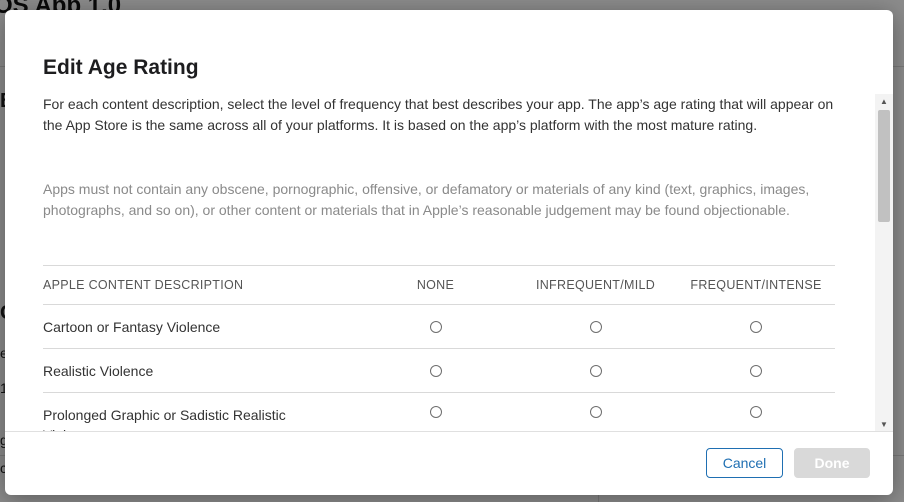  Describe the element at coordinates (884, 262) in the screenshot. I see `vertical-scrollbar: ▲ ▼` at that location.